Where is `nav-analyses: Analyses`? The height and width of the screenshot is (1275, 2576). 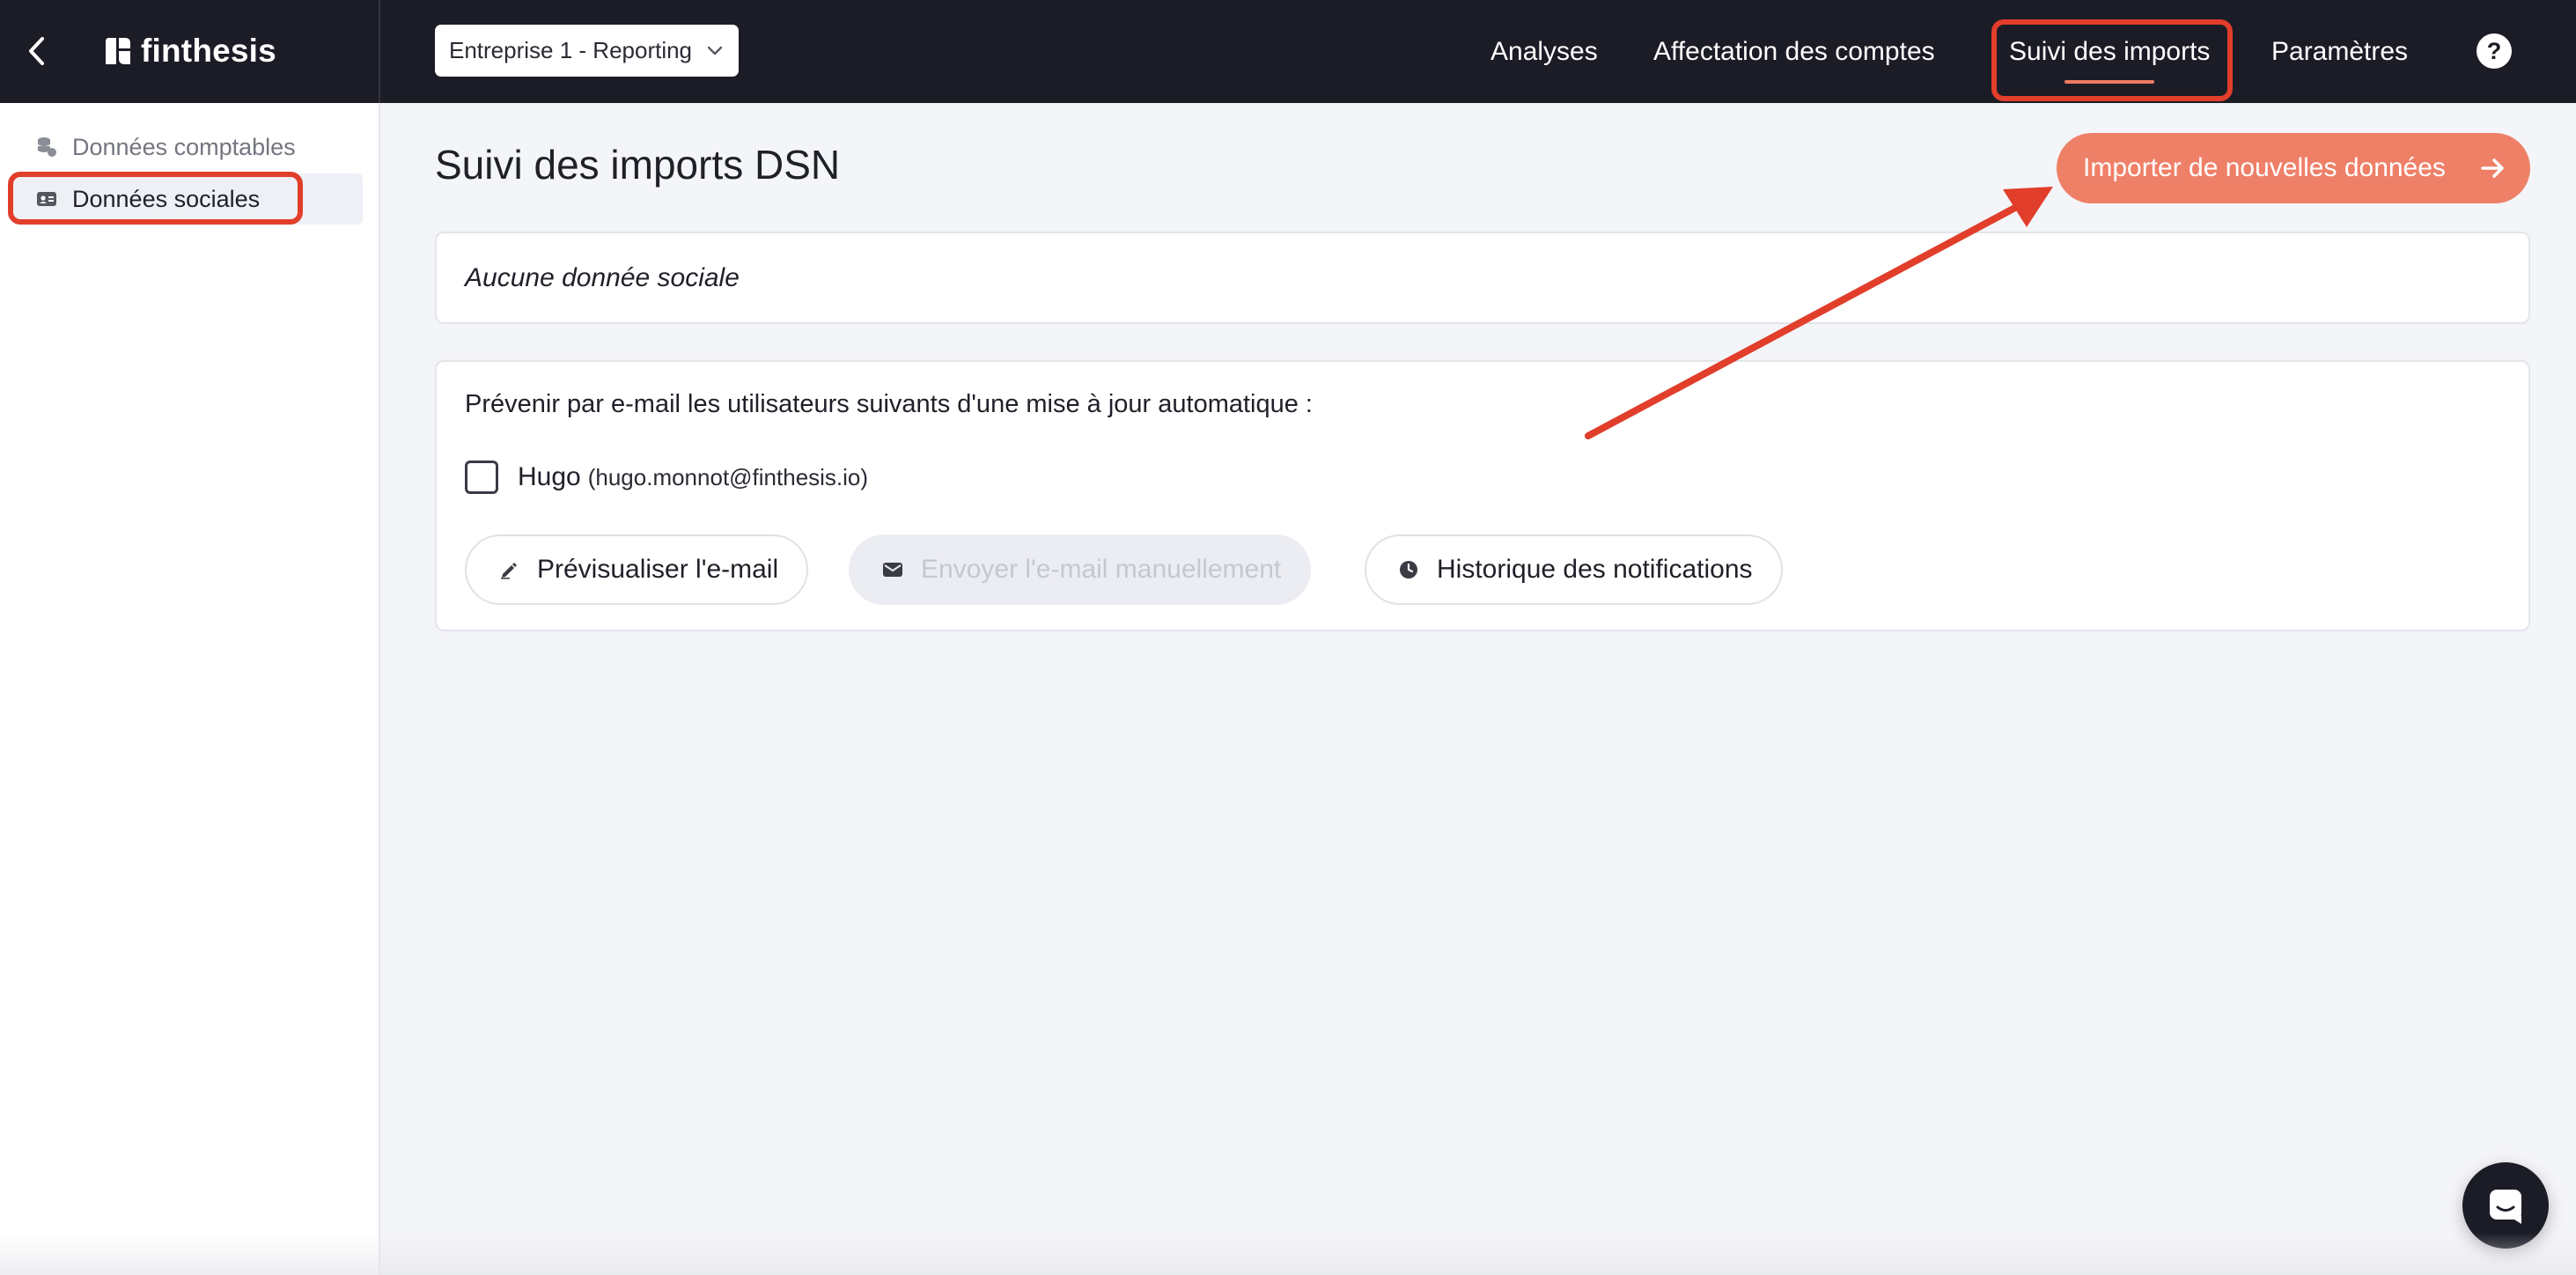
nav-analyses: Analyses is located at coordinates (1544, 51).